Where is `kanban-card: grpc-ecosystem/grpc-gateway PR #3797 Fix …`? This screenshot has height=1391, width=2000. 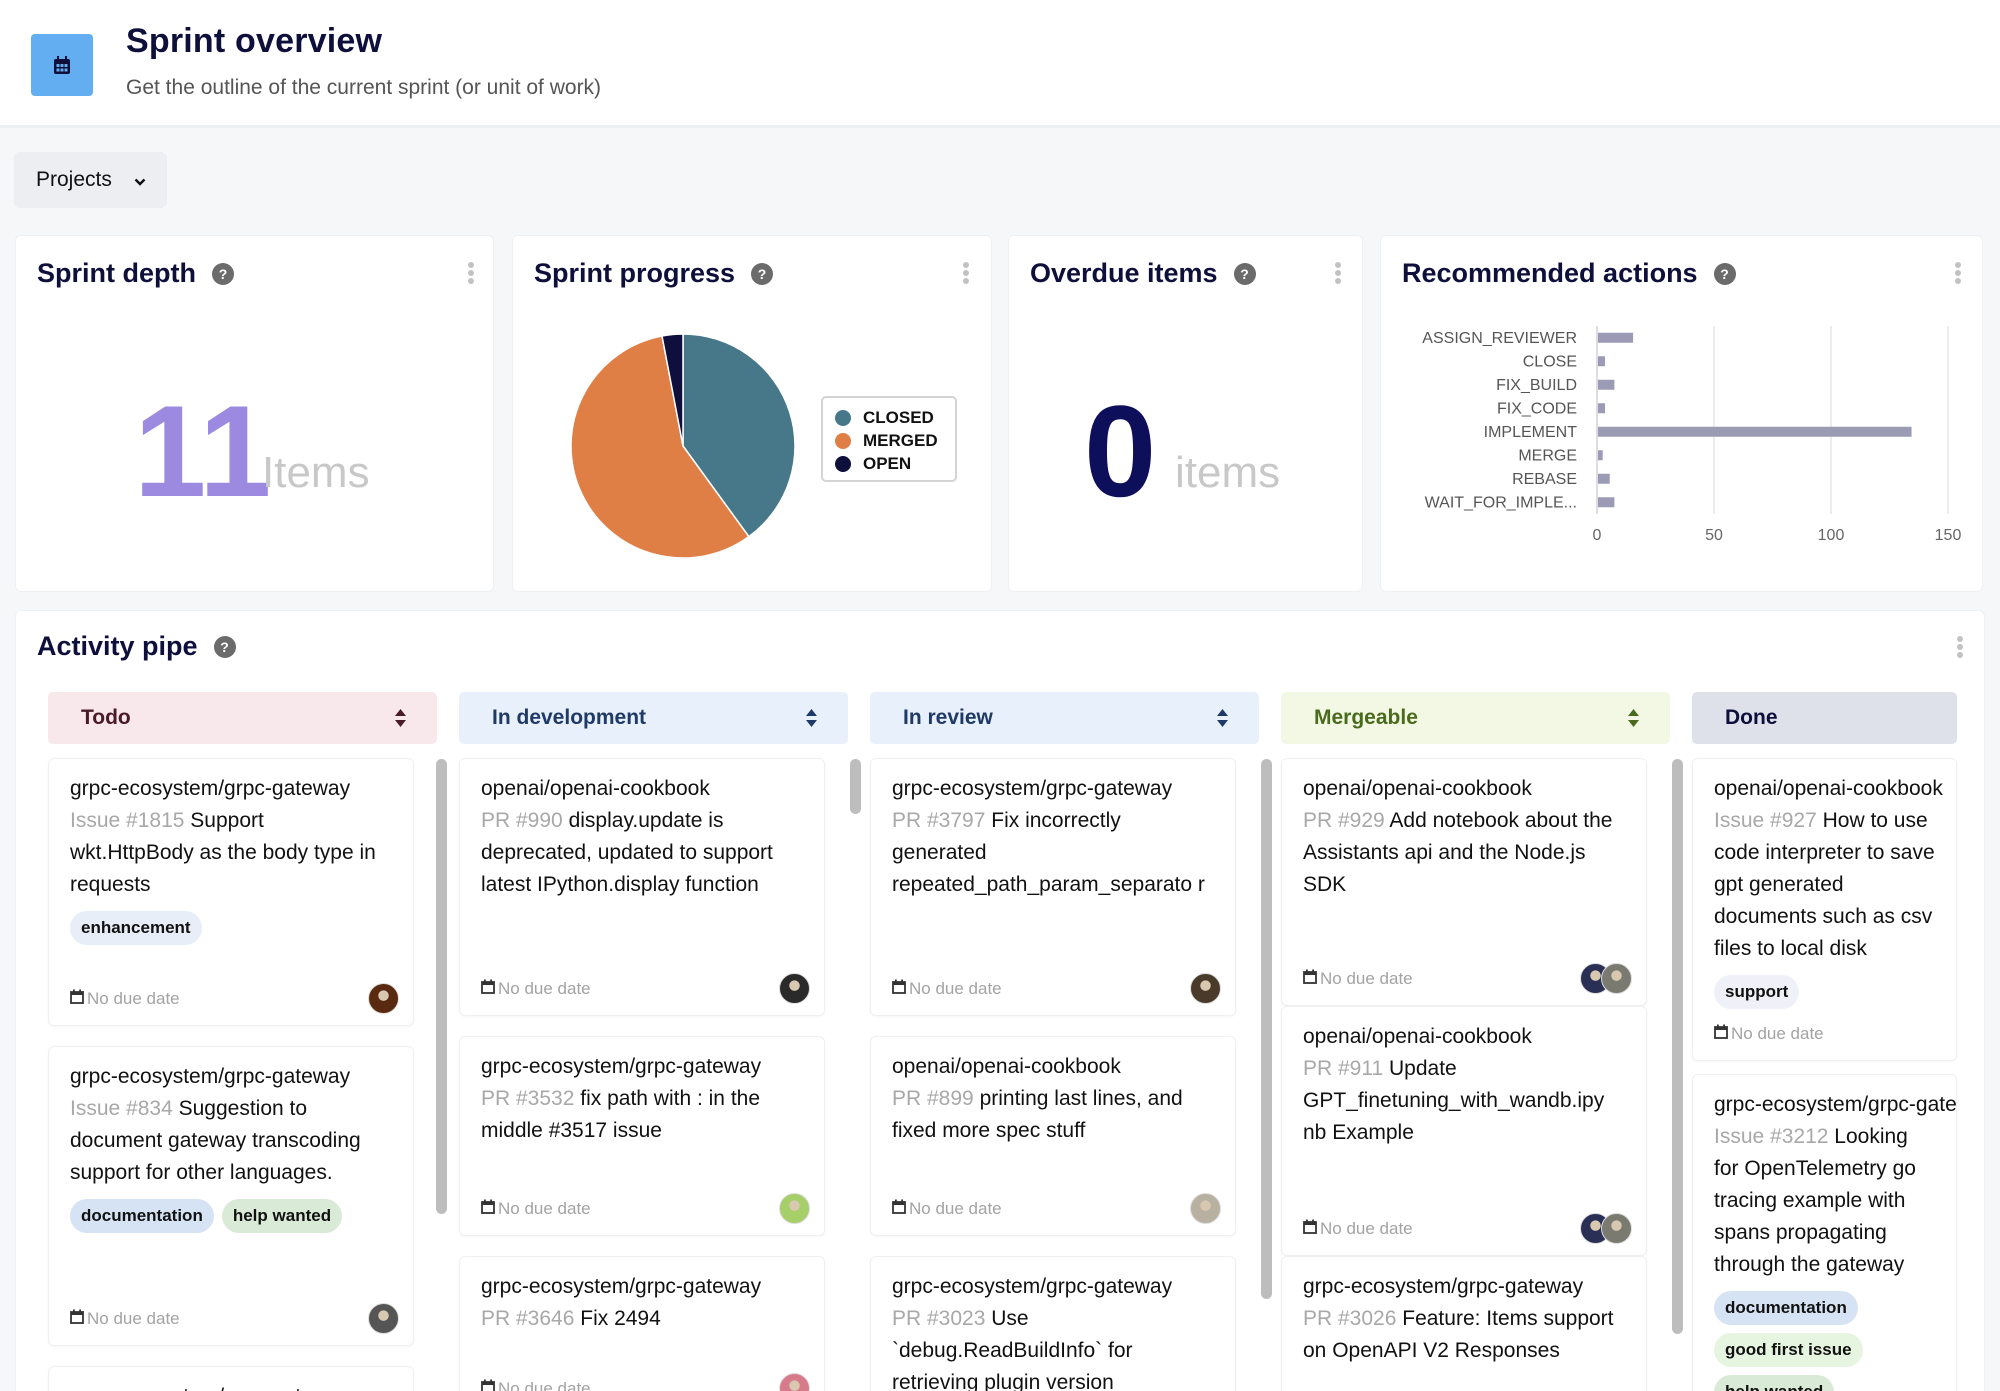
kanban-card: grpc-ecosystem/grpc-gateway PR #3797 Fix … is located at coordinates (1053, 887).